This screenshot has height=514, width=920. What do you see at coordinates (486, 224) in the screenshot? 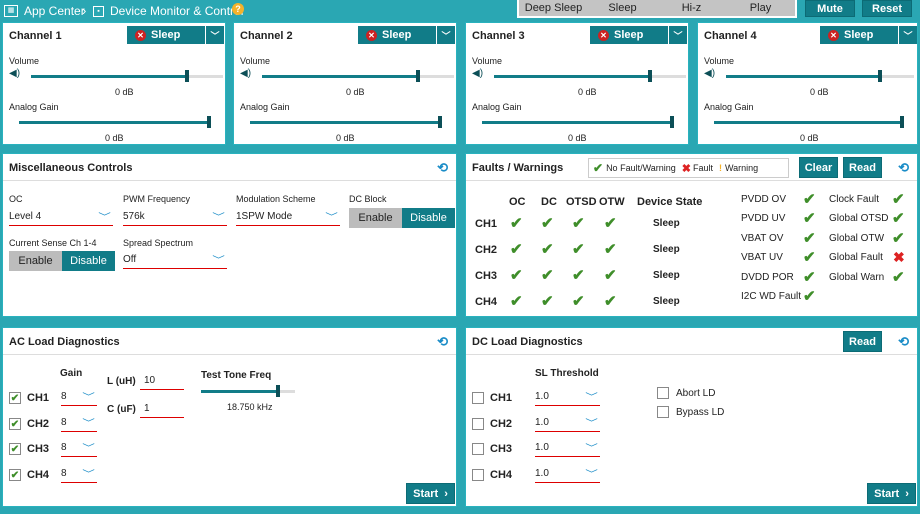
I see `fault-row-channel: CH1` at bounding box center [486, 224].